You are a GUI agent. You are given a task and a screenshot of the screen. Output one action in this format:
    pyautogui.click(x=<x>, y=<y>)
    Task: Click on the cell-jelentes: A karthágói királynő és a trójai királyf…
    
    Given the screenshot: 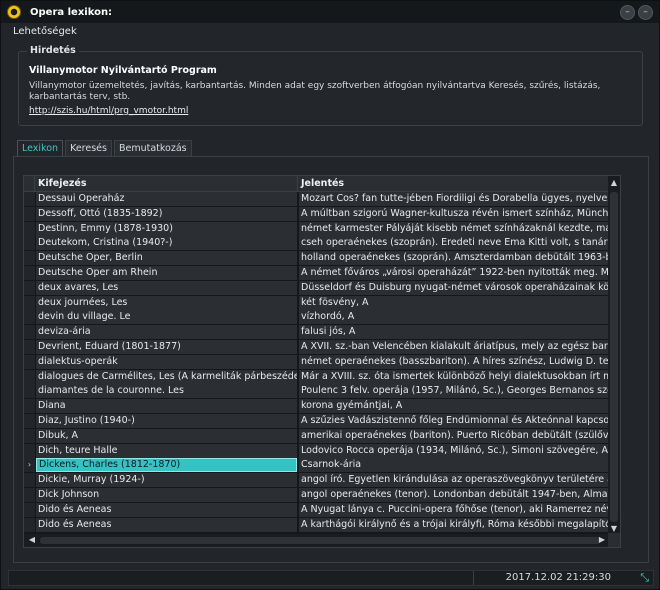 What is the action you would take?
    pyautogui.click(x=454, y=524)
    